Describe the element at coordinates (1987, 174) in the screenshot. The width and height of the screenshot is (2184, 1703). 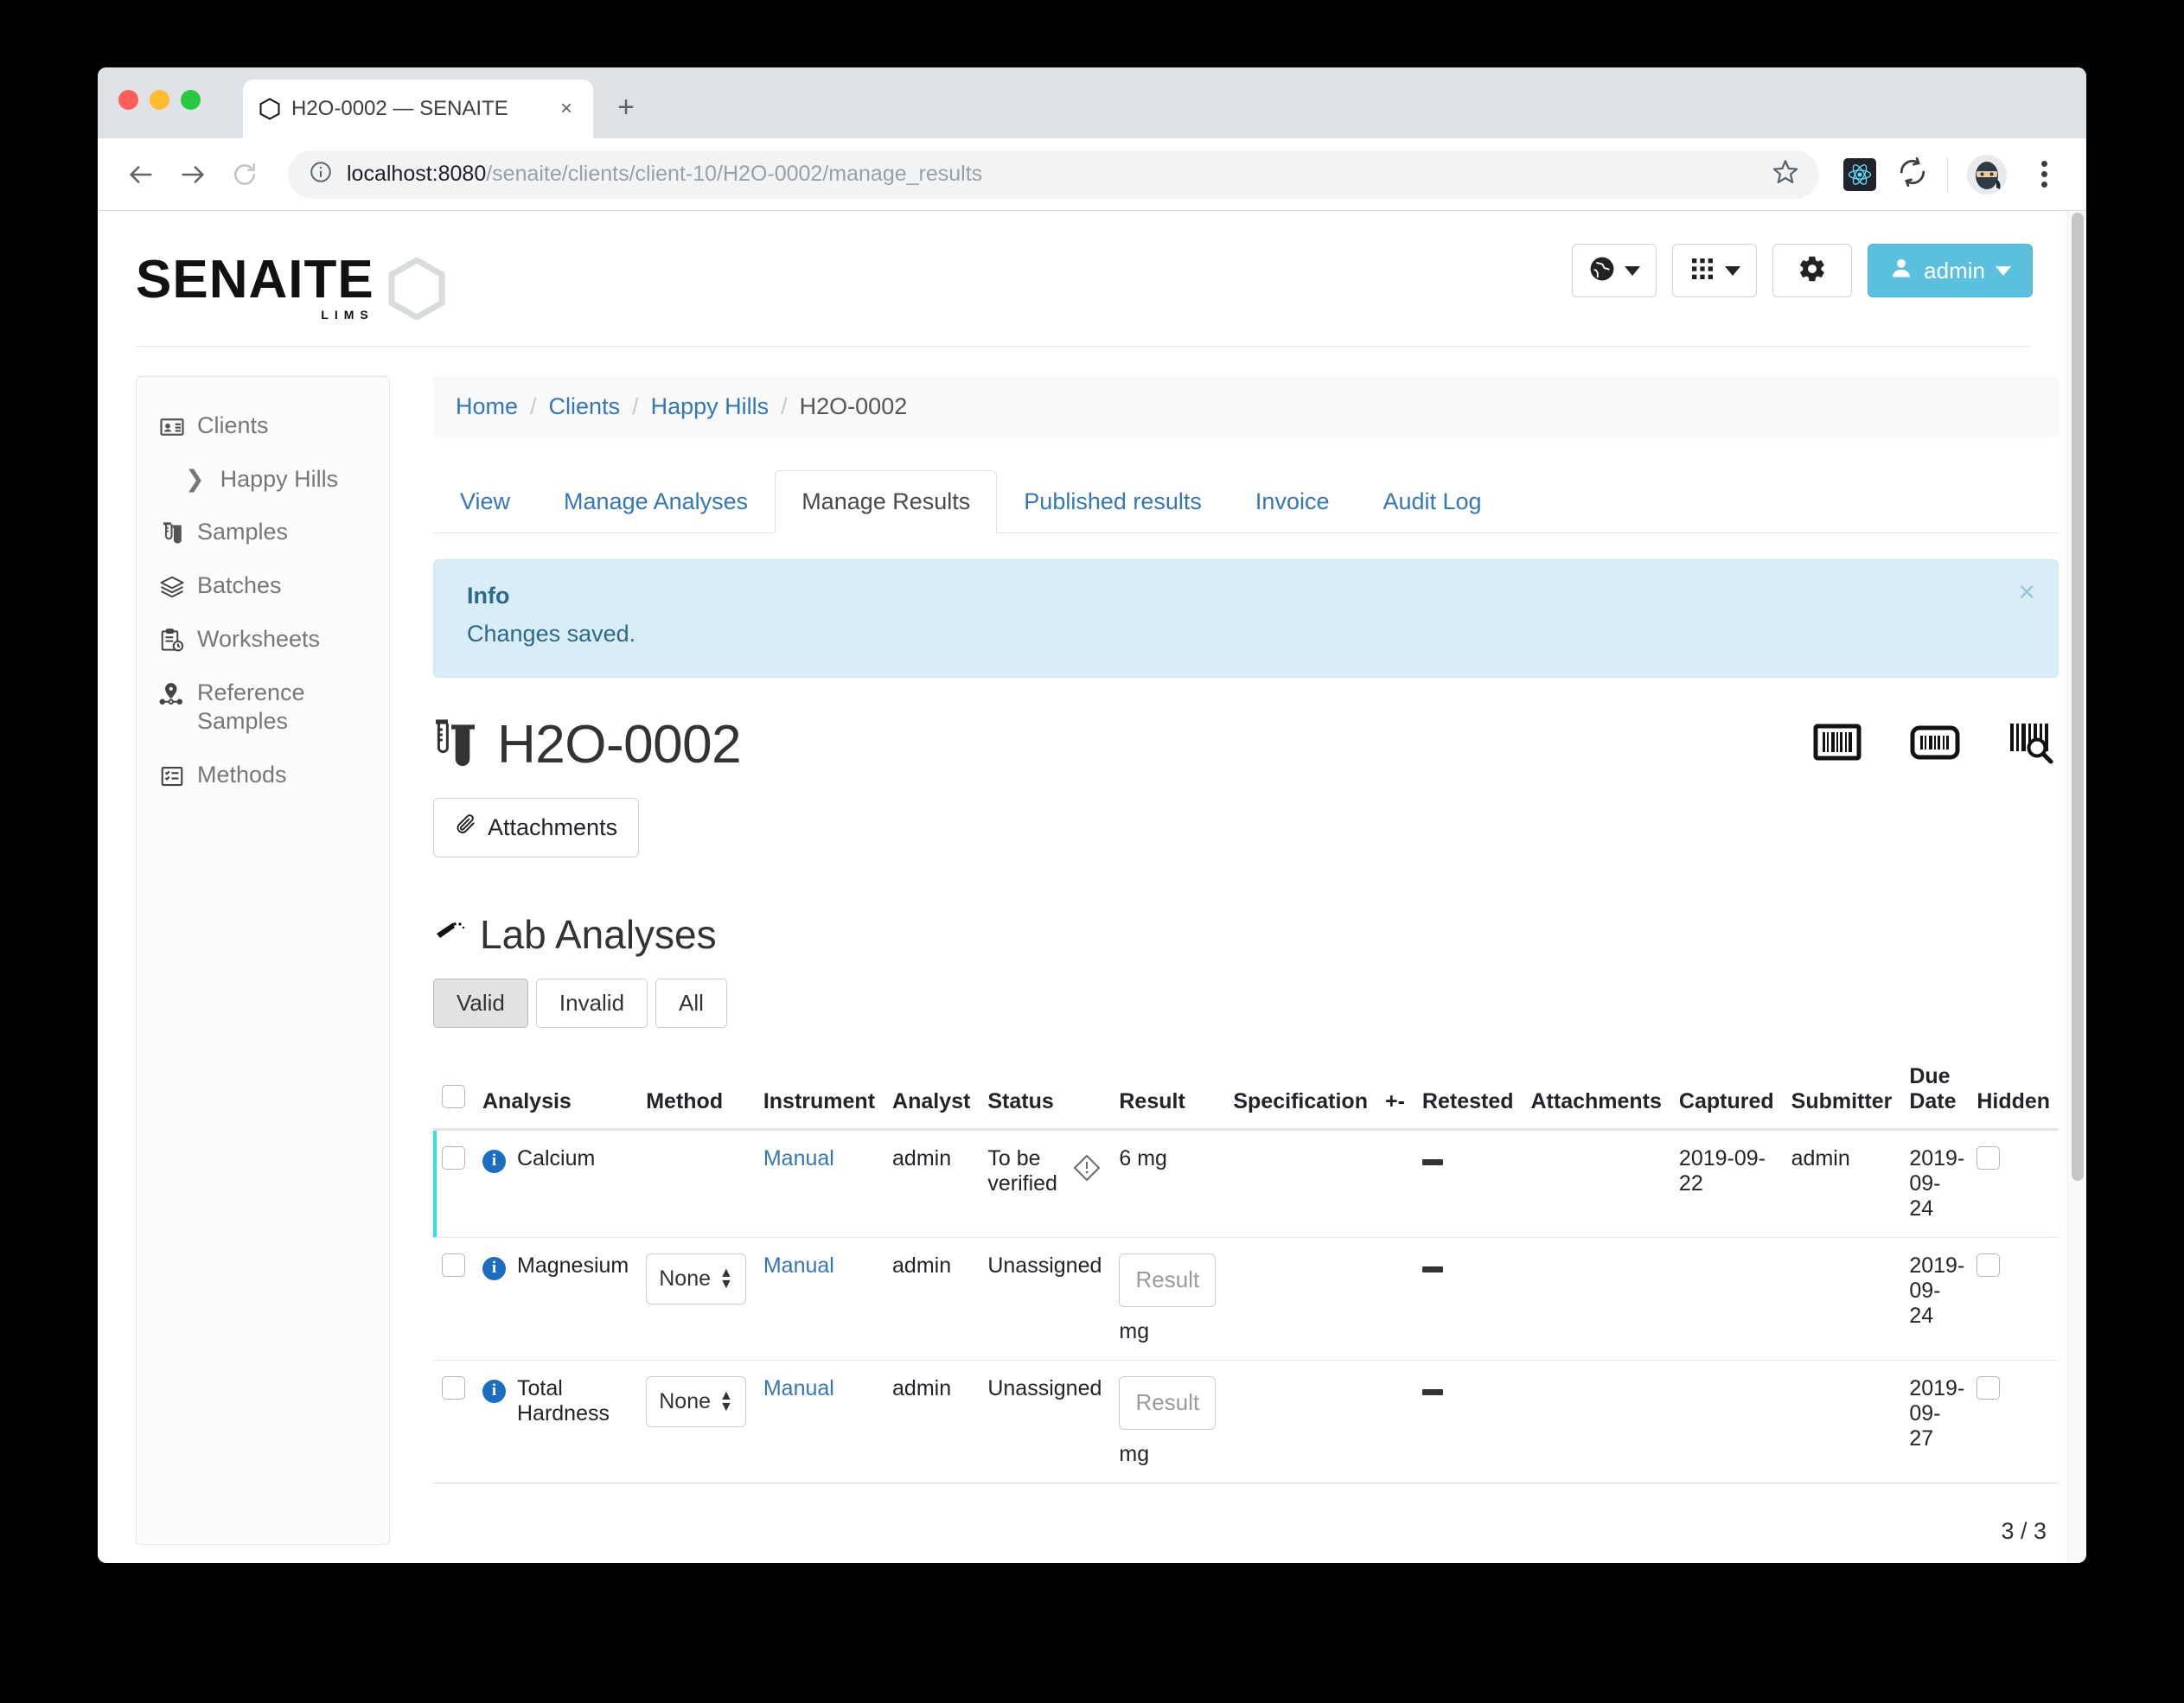
I see `profile-avatar` at that location.